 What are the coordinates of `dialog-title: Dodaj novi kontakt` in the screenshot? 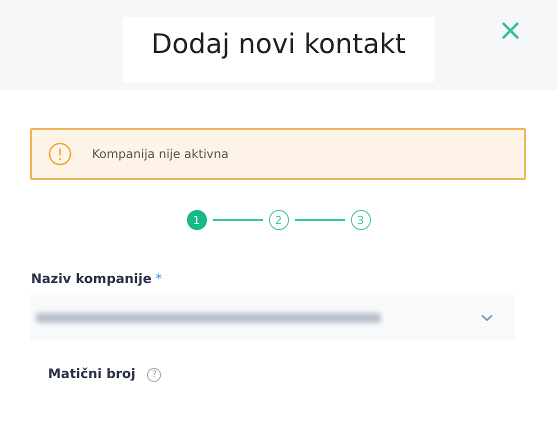 It's located at (278, 49).